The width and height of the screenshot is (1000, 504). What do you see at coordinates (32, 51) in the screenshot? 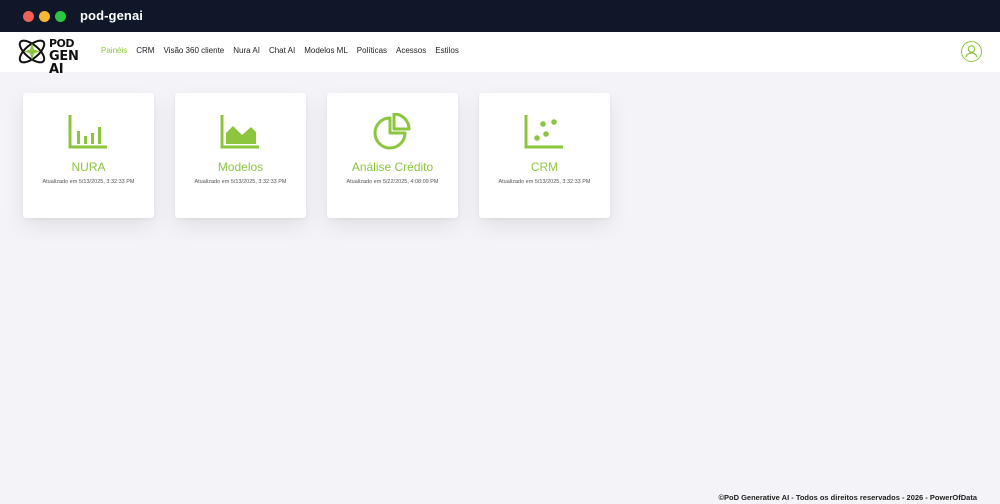
I see `atom-logo-icon` at bounding box center [32, 51].